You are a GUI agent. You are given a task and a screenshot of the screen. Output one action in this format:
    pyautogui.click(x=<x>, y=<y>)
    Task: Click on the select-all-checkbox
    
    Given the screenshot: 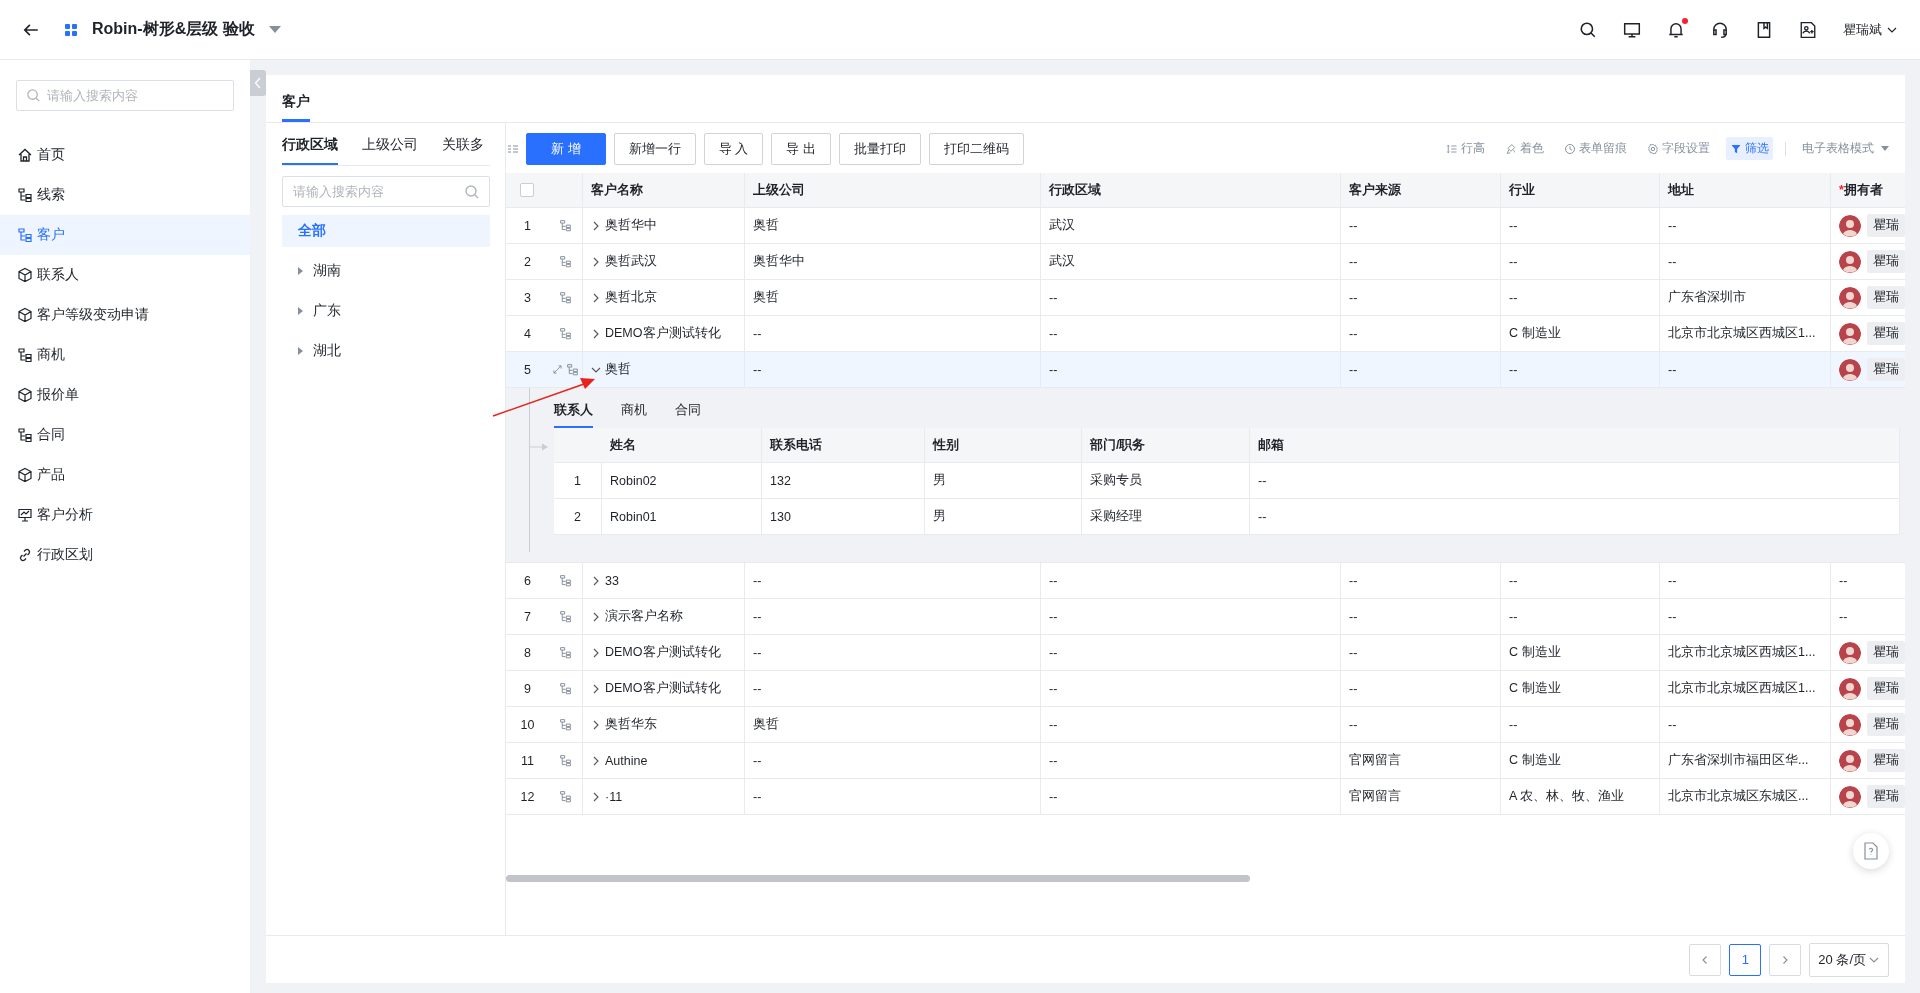 What is the action you would take?
    pyautogui.click(x=527, y=190)
    